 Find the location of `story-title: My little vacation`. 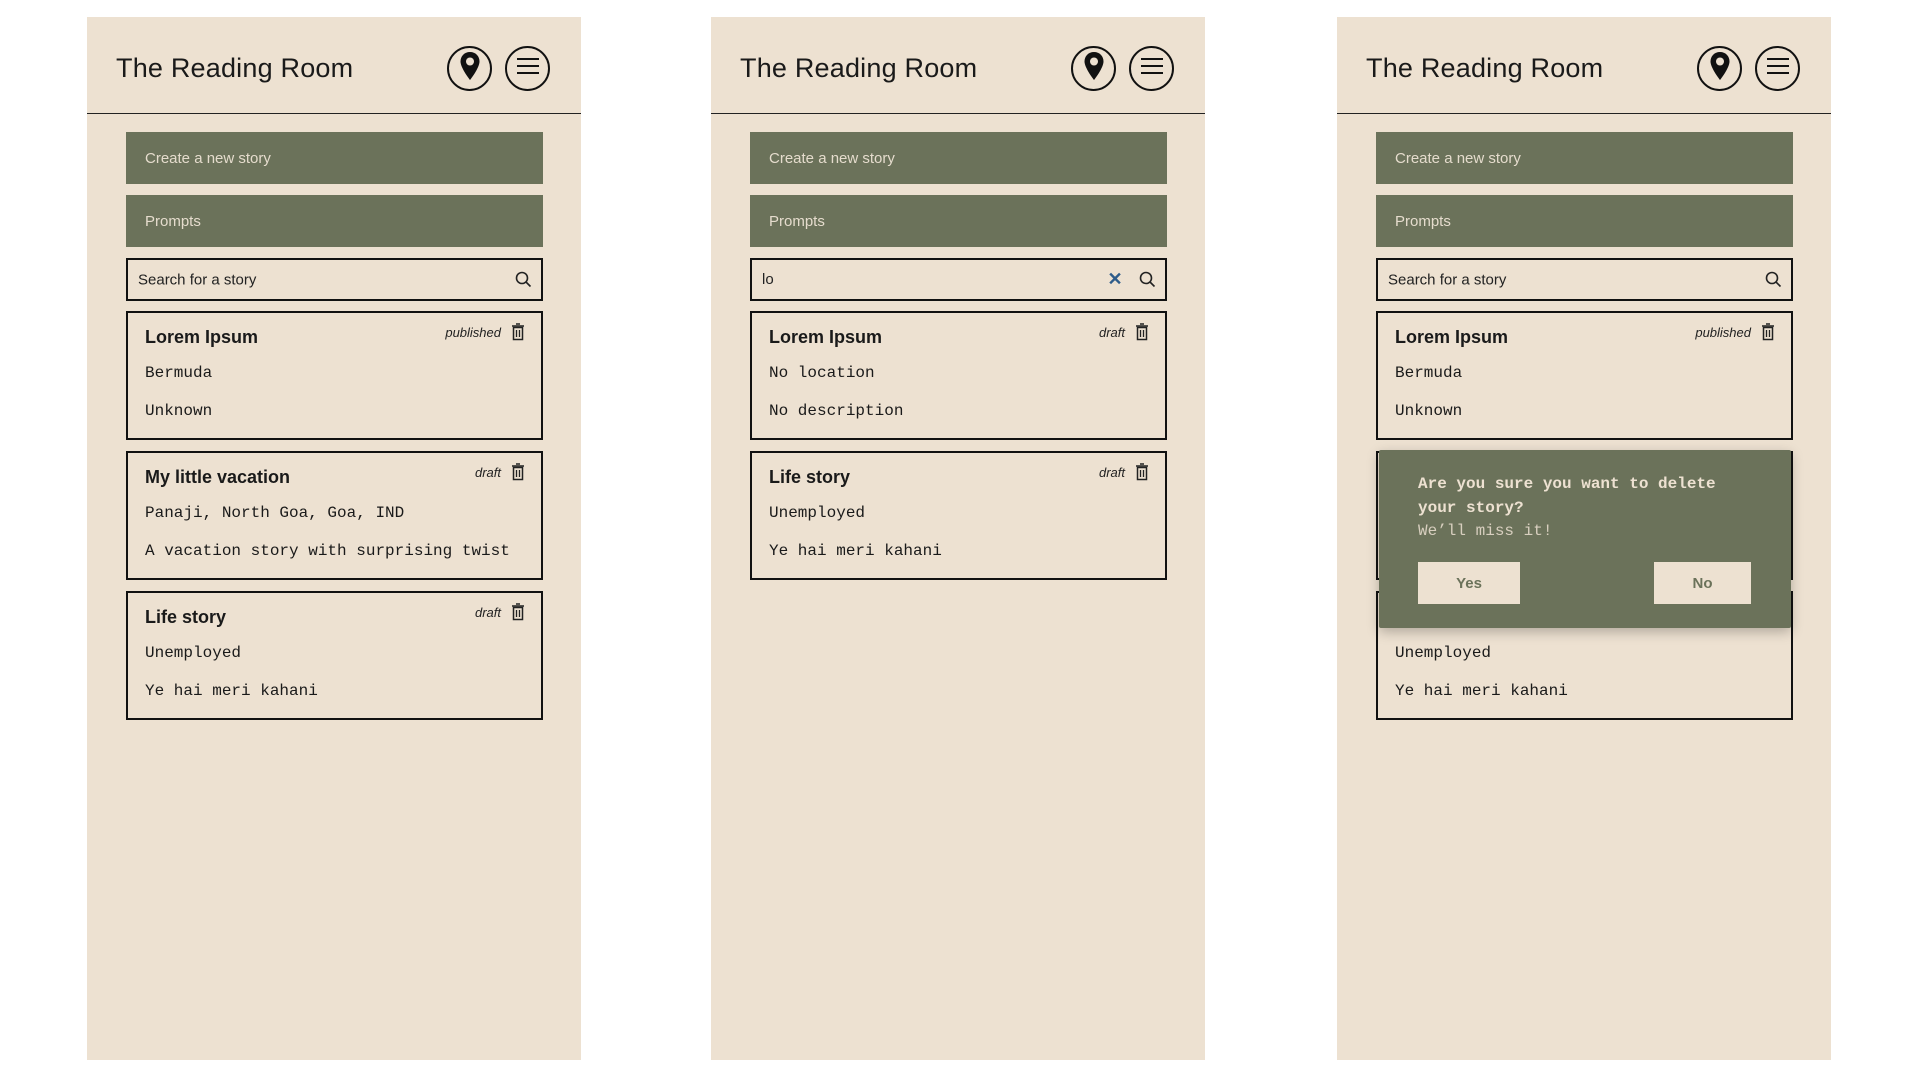

story-title: My little vacation is located at coordinates (218, 477).